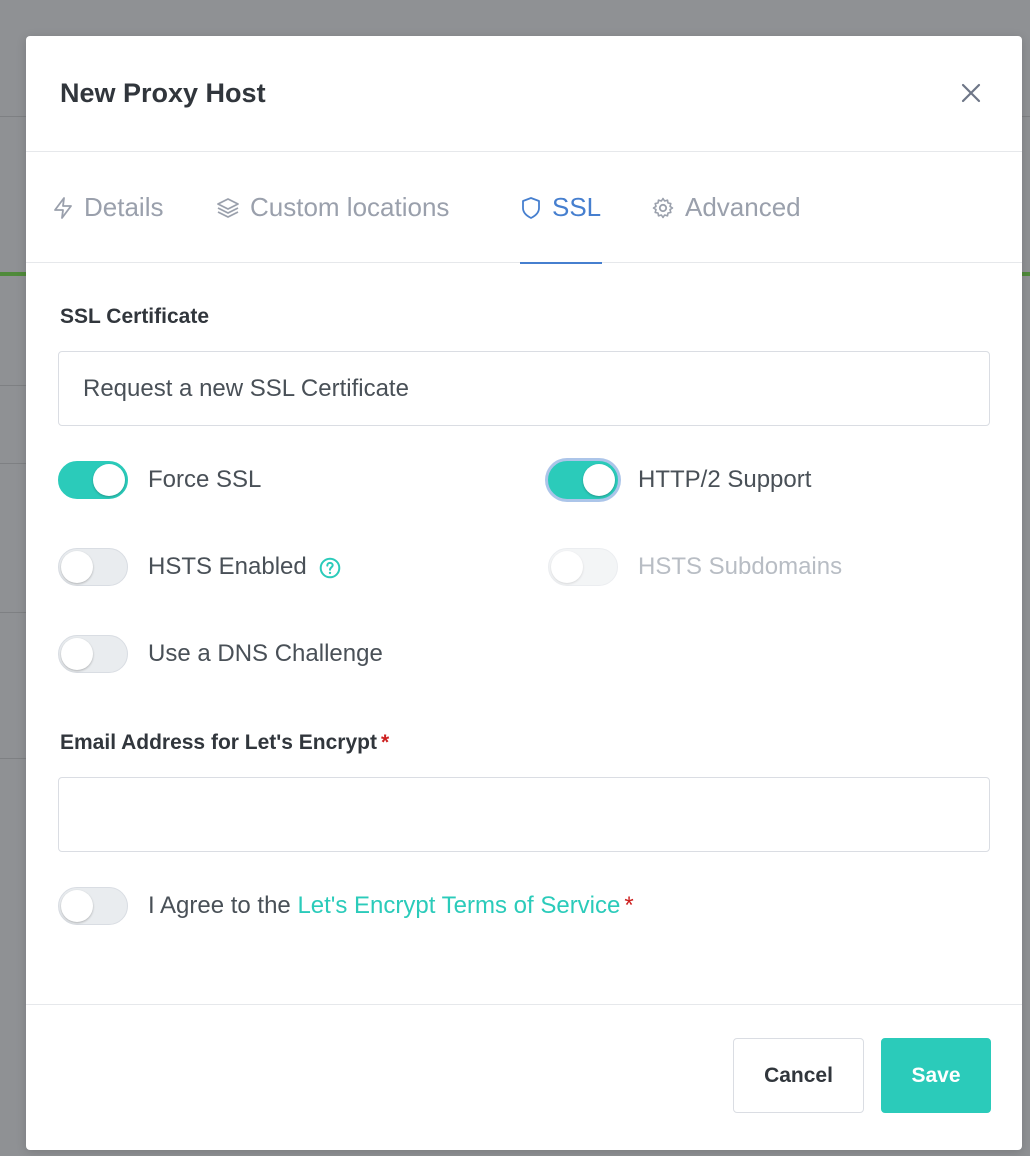 This screenshot has width=1030, height=1156. What do you see at coordinates (124, 207) in the screenshot?
I see `tab-label: Details` at bounding box center [124, 207].